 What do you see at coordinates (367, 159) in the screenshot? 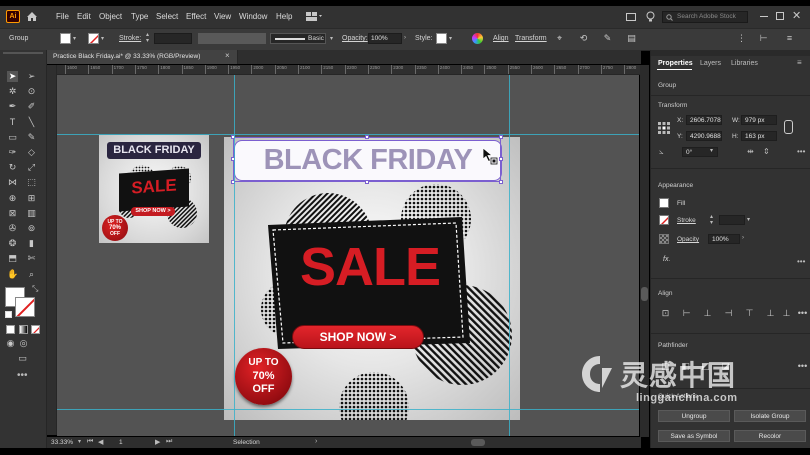
I see `selection-bounding-box` at bounding box center [367, 159].